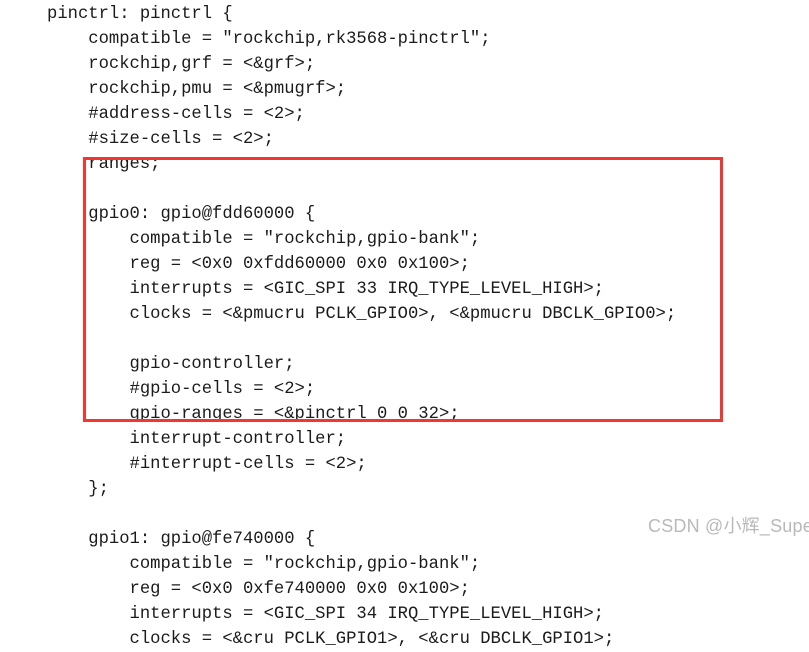 The image size is (809, 652). Describe the element at coordinates (181, 539) in the screenshot. I see `code-line: gpio1: gpio@fe740000 {` at that location.